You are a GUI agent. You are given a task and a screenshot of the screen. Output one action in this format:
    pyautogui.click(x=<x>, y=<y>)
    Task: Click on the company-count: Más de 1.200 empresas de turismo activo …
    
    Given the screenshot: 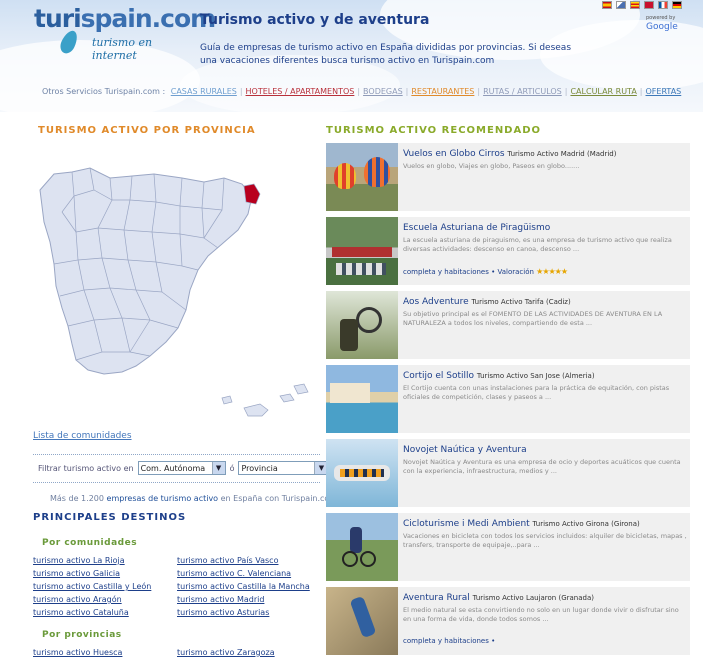 What is the action you would take?
    pyautogui.click(x=193, y=498)
    